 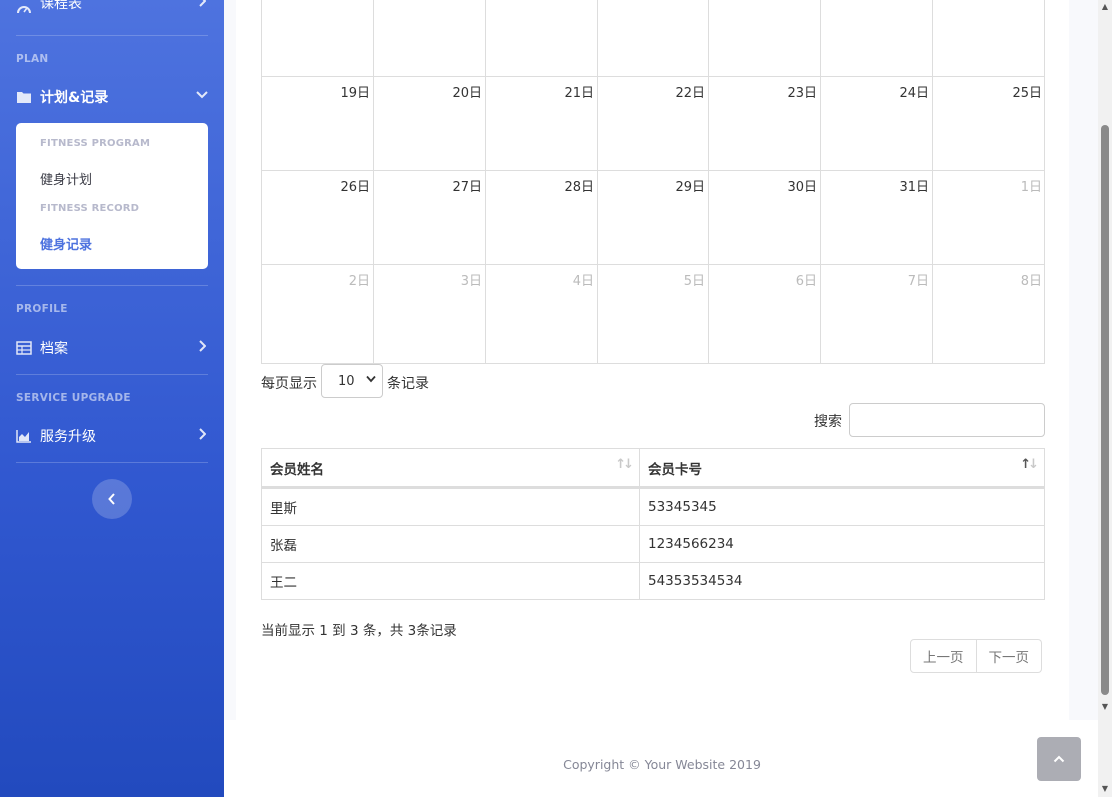 I want to click on calendar-day-number: 19日, so click(x=355, y=93).